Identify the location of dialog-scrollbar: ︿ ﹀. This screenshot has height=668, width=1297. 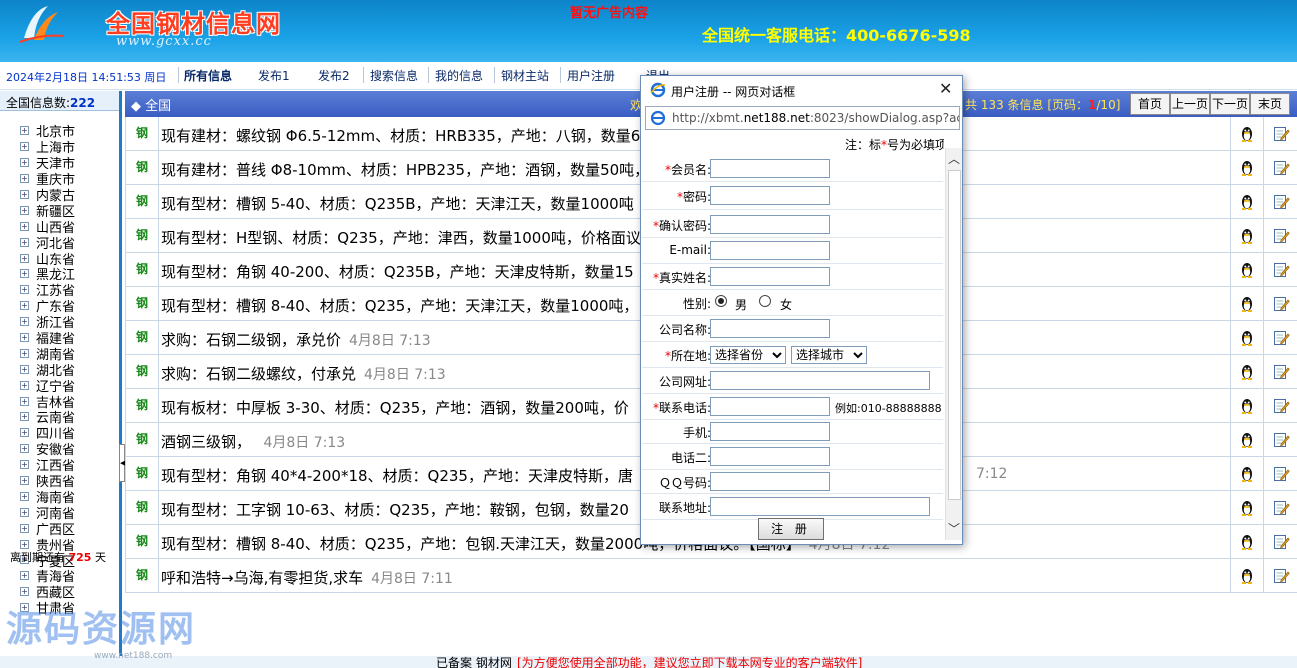
(953, 344).